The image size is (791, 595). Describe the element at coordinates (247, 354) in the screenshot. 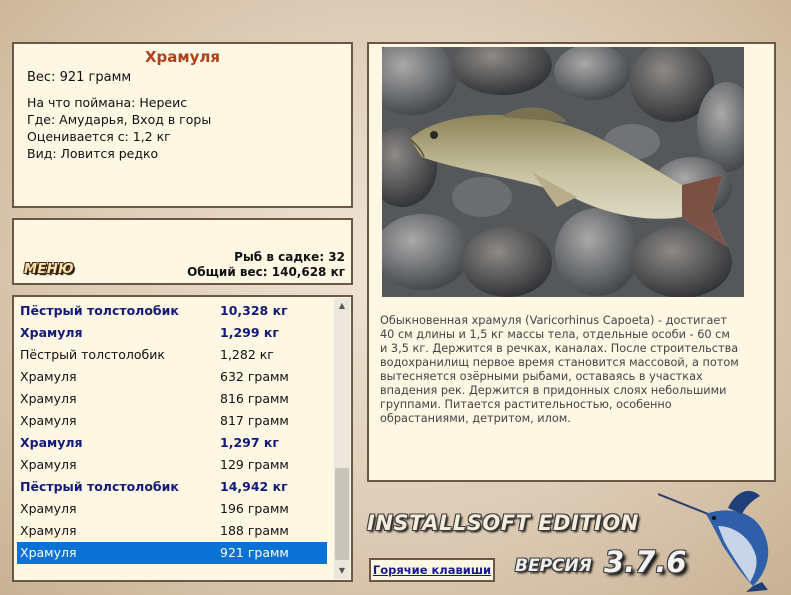

I see `fish-weight-cell: 1,282 кг` at that location.